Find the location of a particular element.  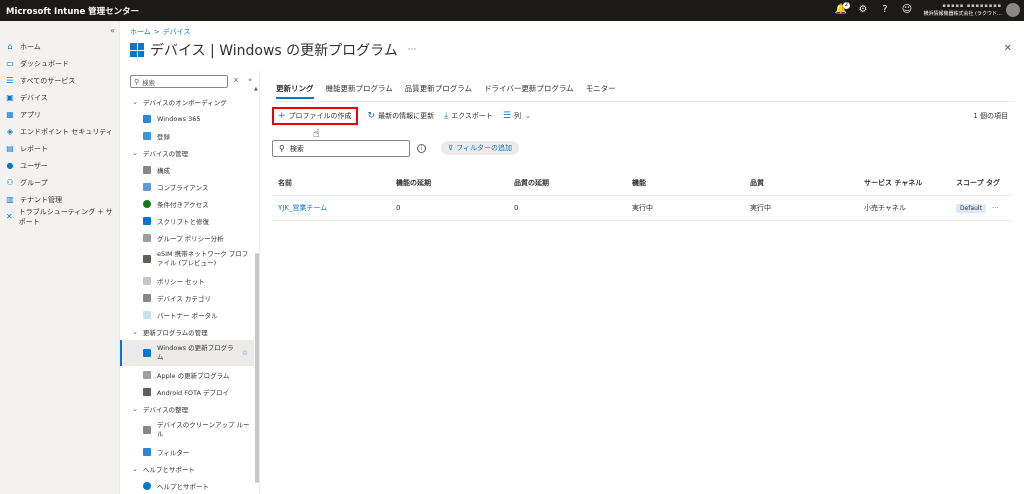

page-title: デバイス | Windows の更新プログラム is located at coordinates (274, 51).